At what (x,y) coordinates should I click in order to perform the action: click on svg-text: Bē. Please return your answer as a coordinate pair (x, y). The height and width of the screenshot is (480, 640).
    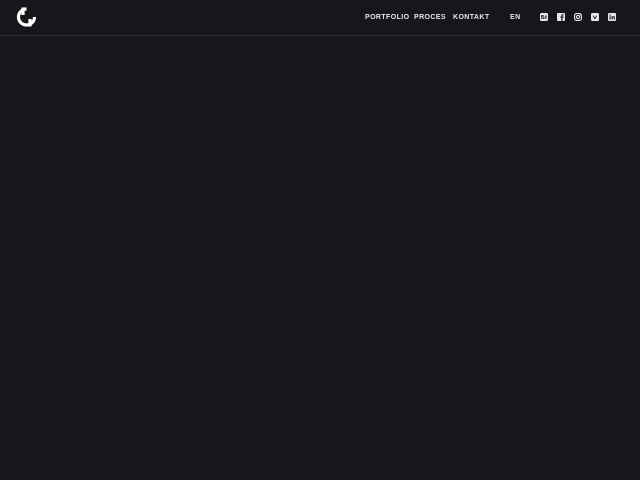
    Looking at the image, I should click on (544, 18).